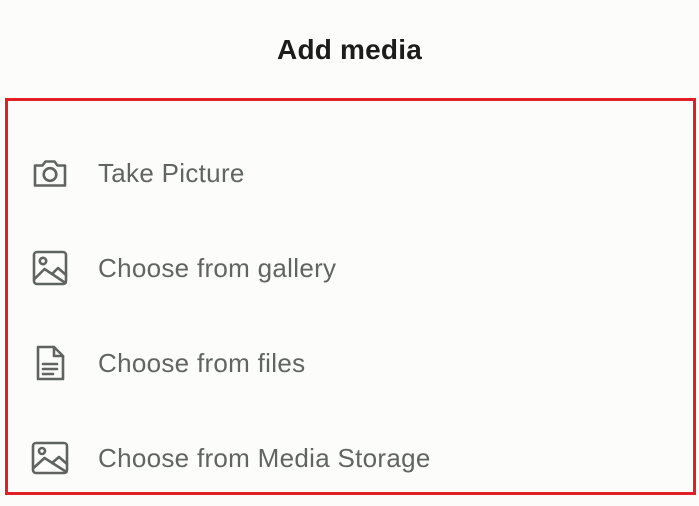 The height and width of the screenshot is (506, 699). Describe the element at coordinates (50, 363) in the screenshot. I see `file-icon` at that location.